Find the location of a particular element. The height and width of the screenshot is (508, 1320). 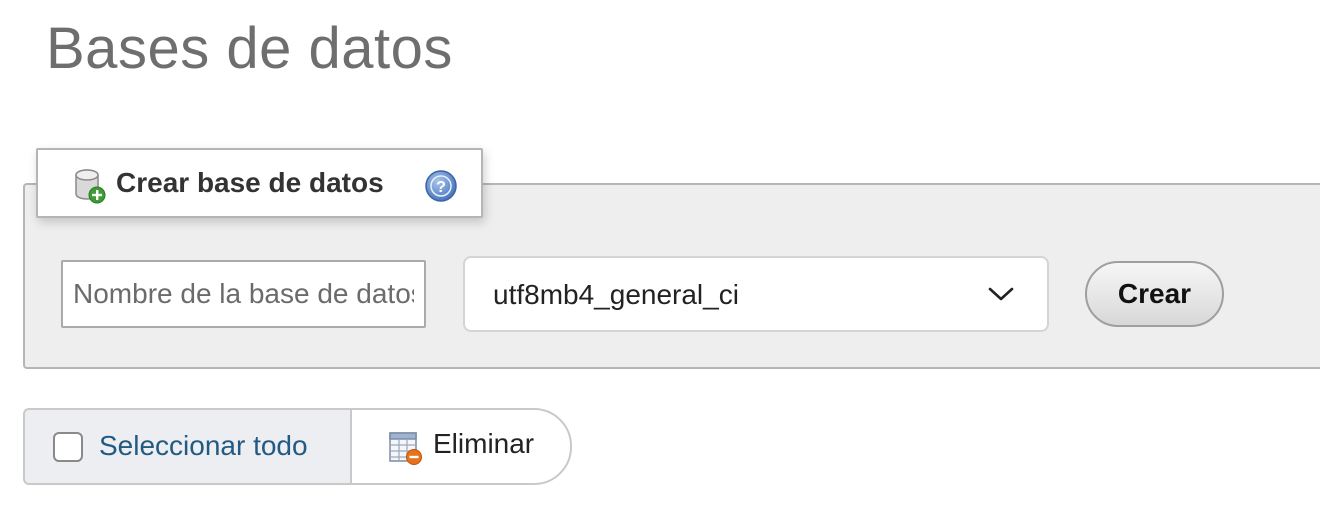

bulk-actions-bar: Seleccionar todo Eliminar is located at coordinates (297, 446).